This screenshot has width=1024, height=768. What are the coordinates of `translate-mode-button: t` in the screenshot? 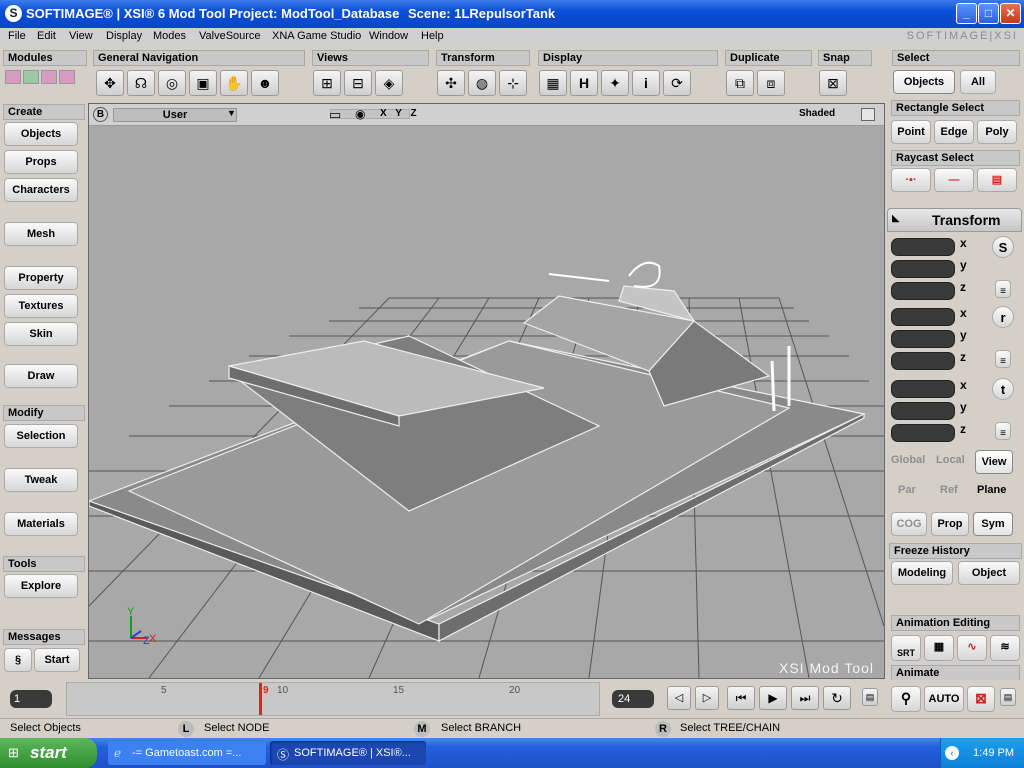 It's located at (1003, 389).